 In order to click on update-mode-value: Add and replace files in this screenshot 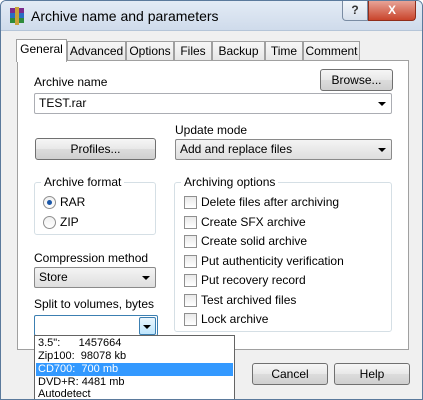, I will do `click(236, 149)`.